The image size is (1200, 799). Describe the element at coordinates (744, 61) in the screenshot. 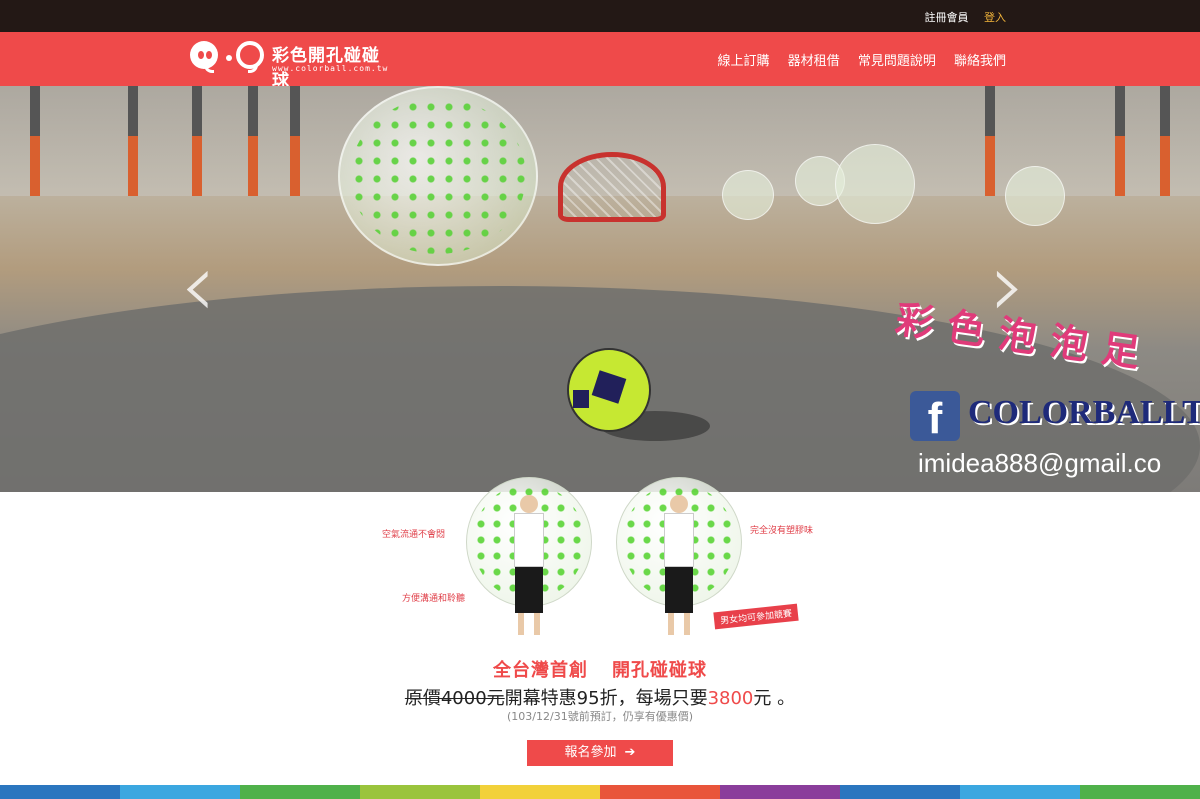

I see `nav-item-order: 線上訂購` at that location.